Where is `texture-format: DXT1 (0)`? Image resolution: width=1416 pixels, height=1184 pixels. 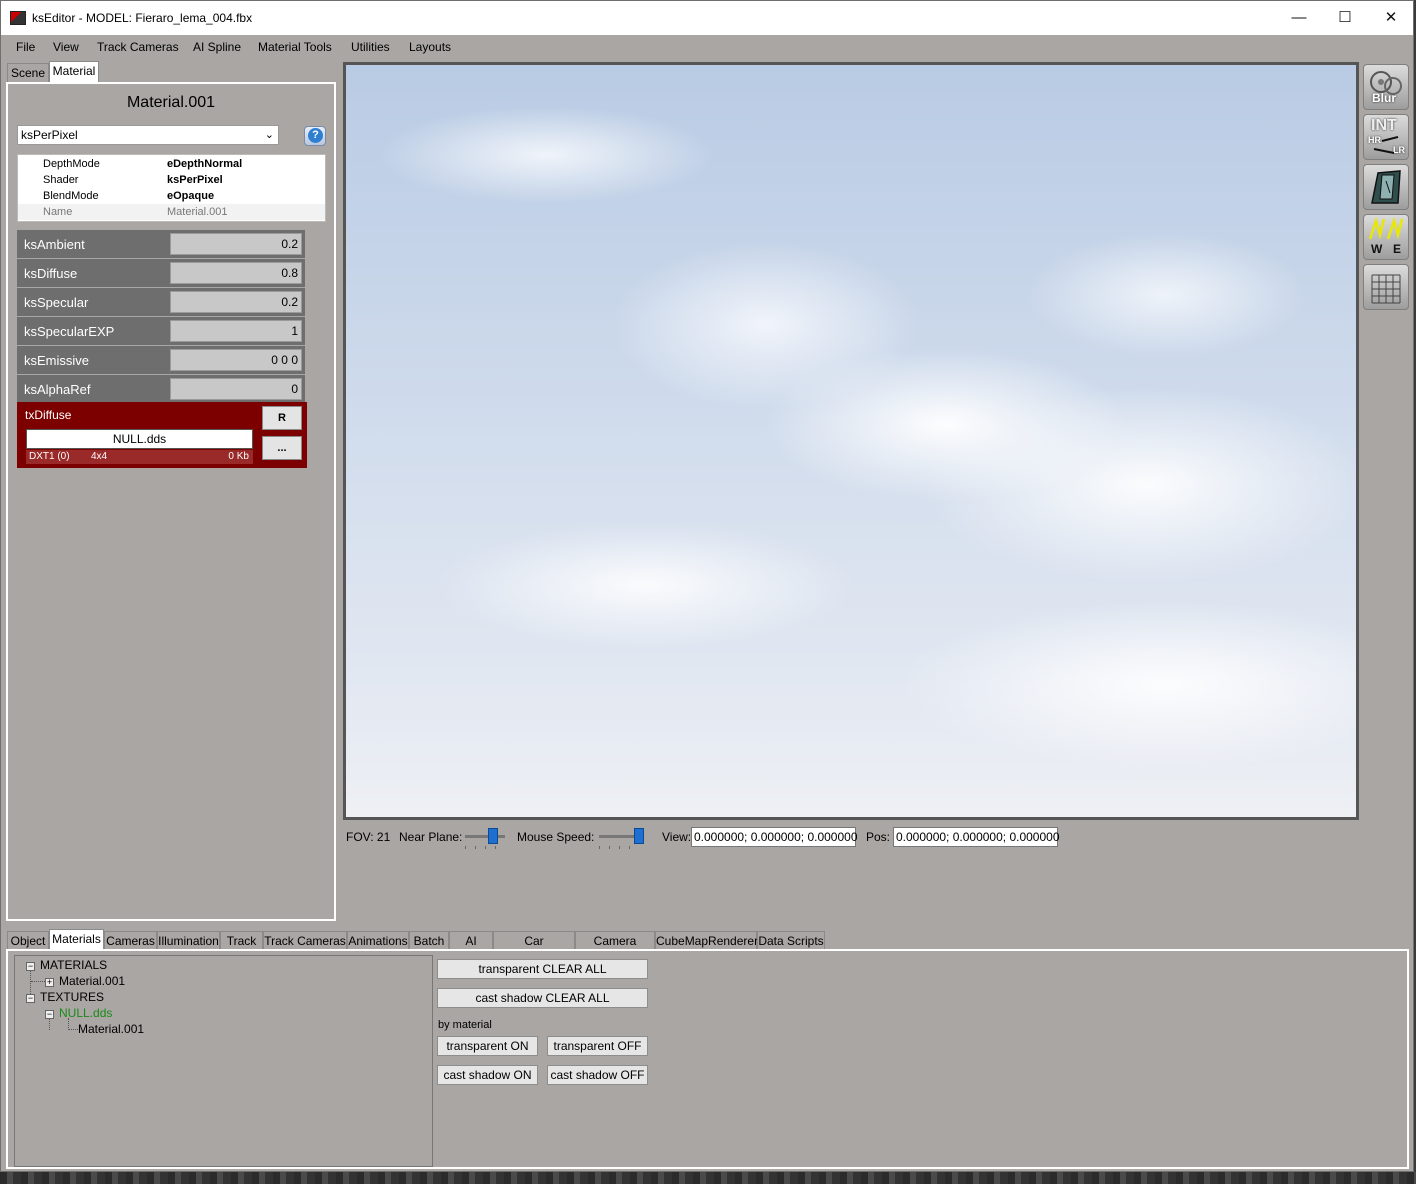
texture-format: DXT1 (0) is located at coordinates (49, 456).